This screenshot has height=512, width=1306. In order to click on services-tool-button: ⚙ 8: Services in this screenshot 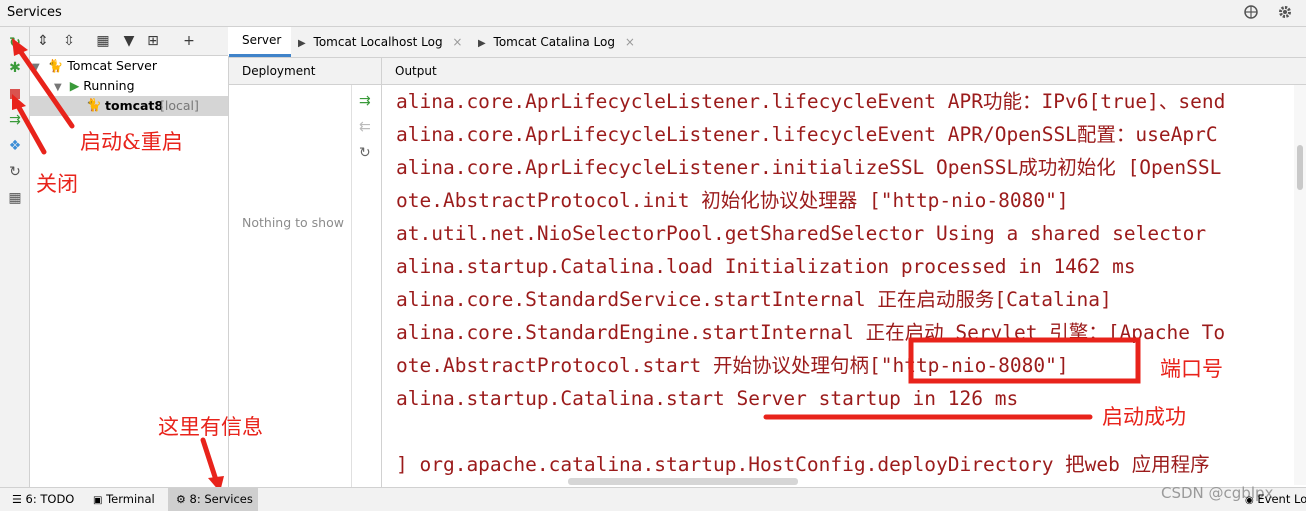, I will do `click(213, 499)`.